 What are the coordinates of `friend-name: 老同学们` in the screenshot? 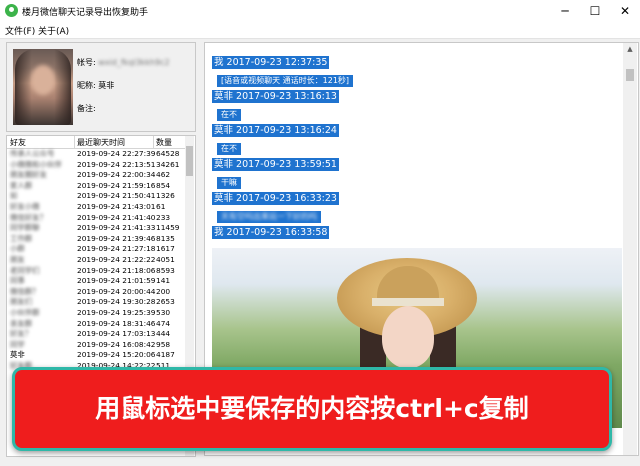 It's located at (25, 270).